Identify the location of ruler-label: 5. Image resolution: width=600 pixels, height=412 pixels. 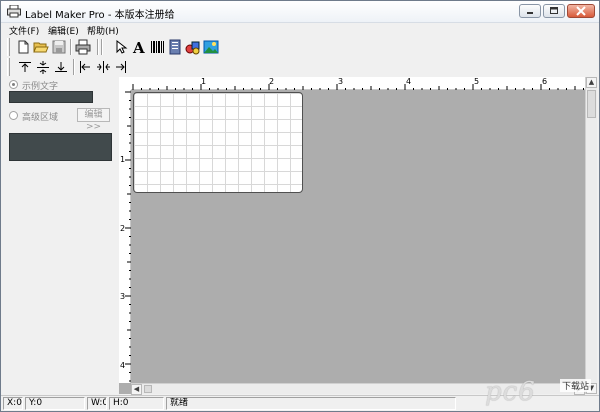
(477, 81).